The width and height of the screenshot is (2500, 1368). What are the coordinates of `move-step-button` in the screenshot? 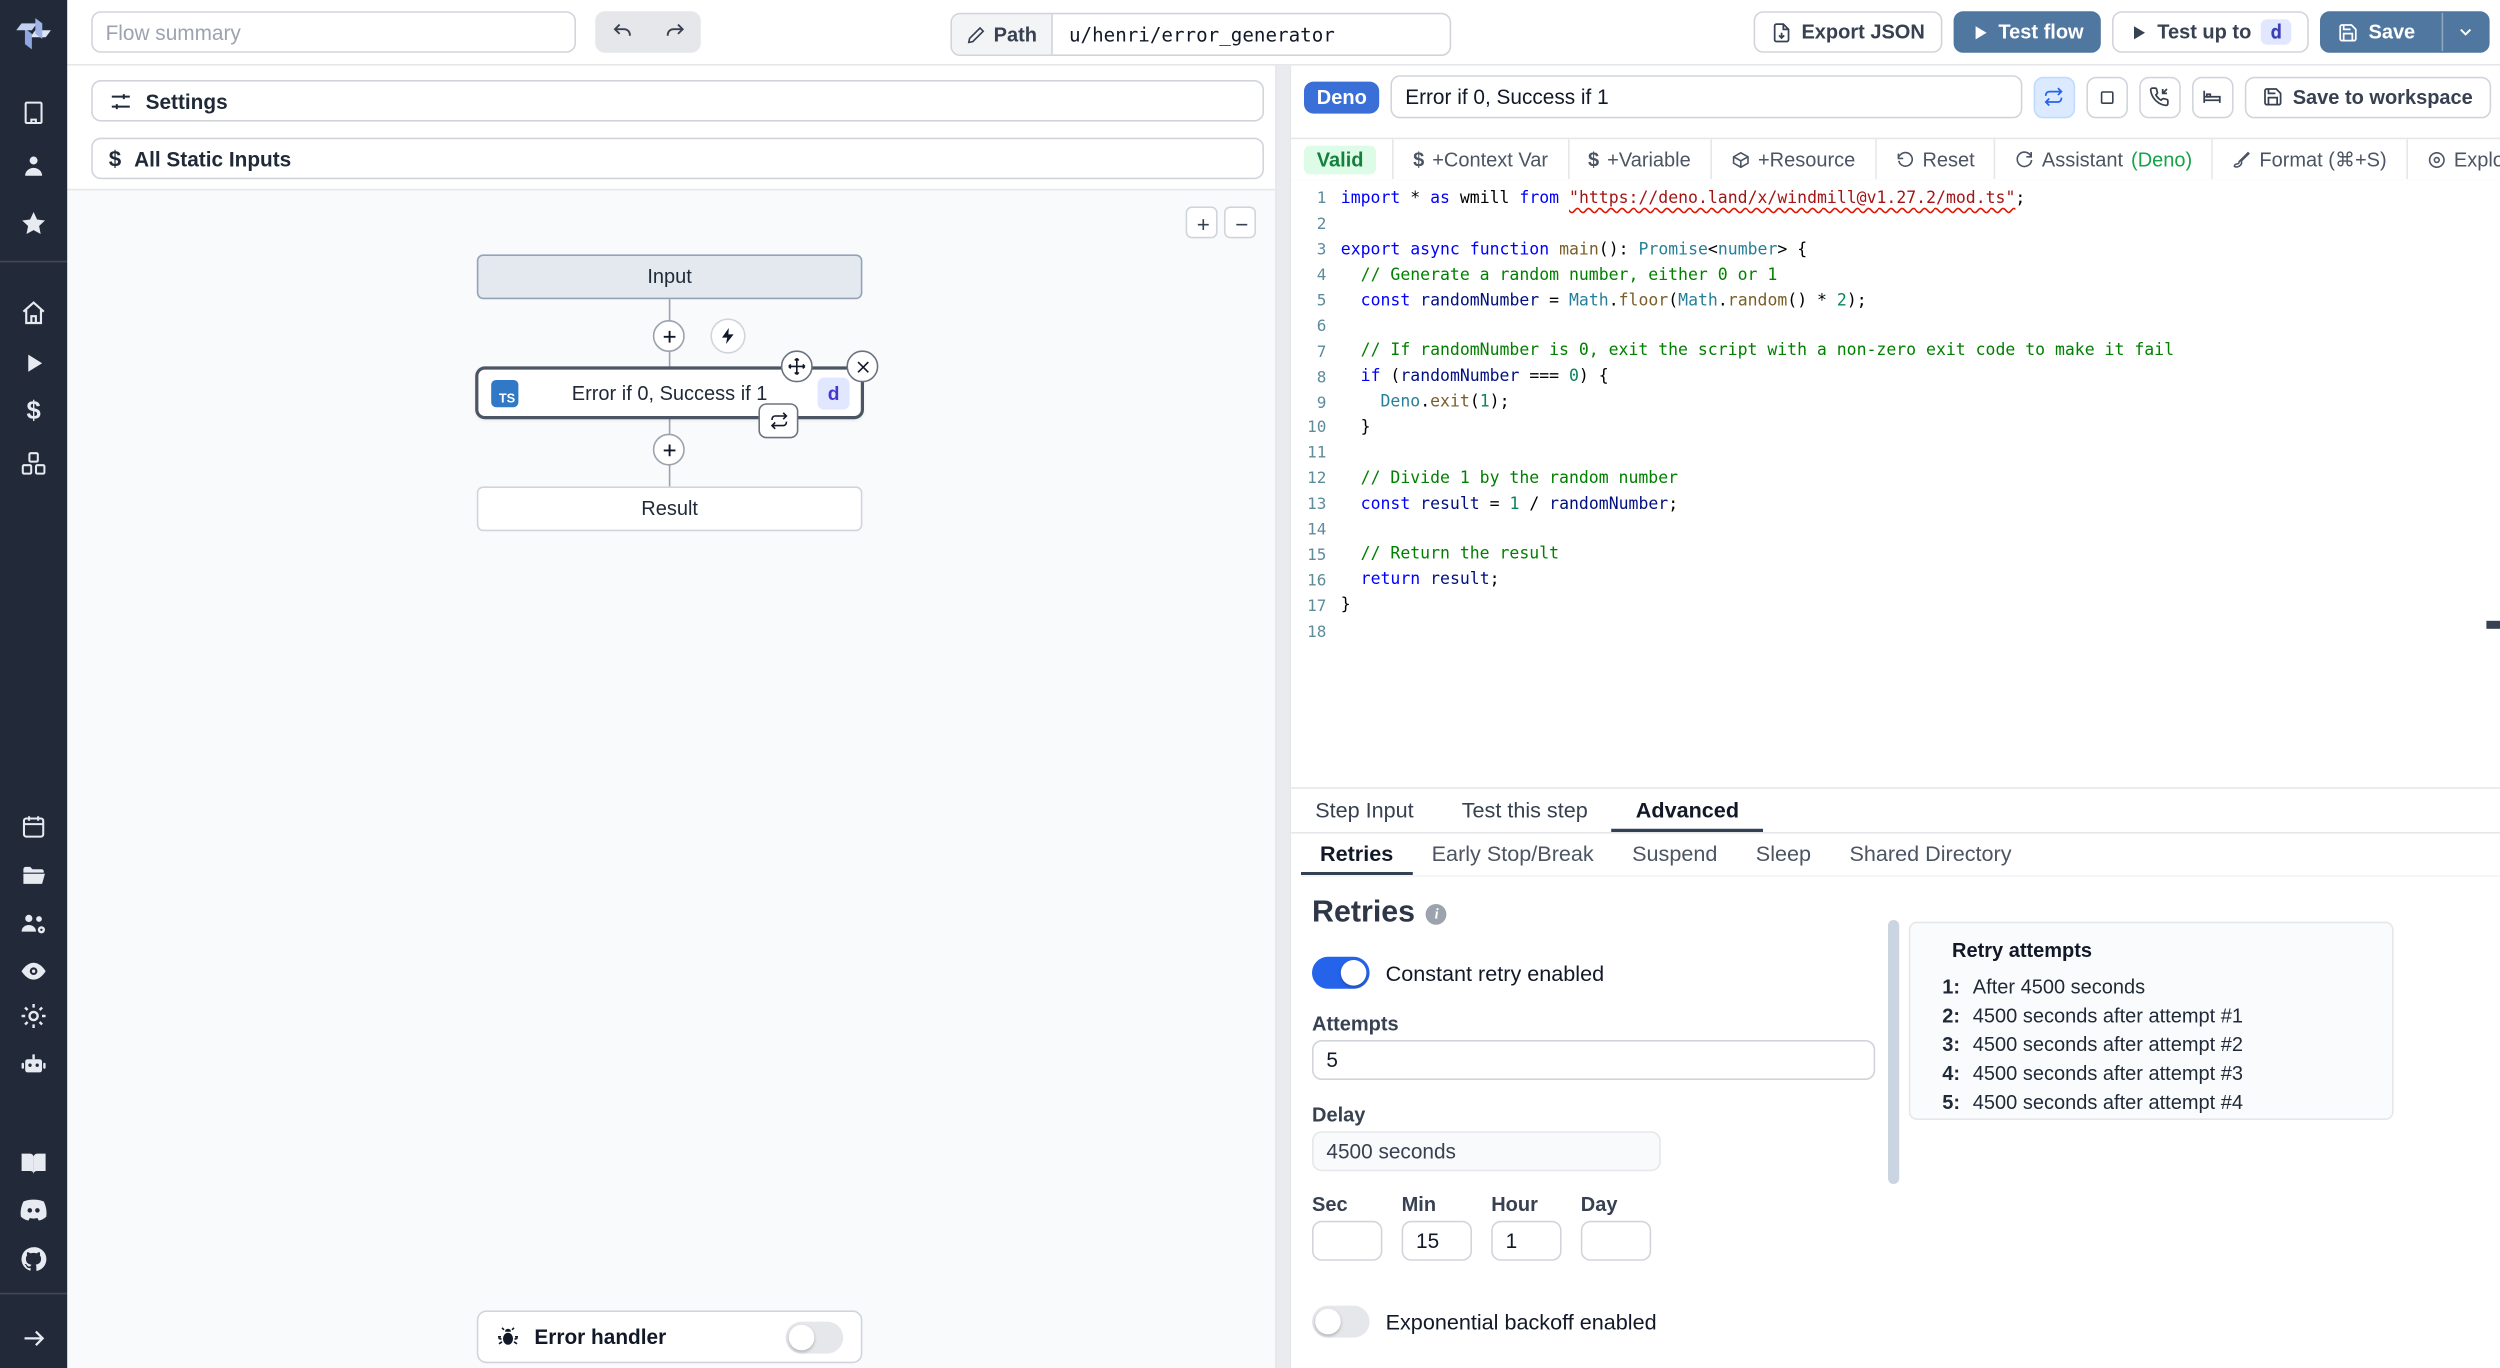 It's located at (796, 366).